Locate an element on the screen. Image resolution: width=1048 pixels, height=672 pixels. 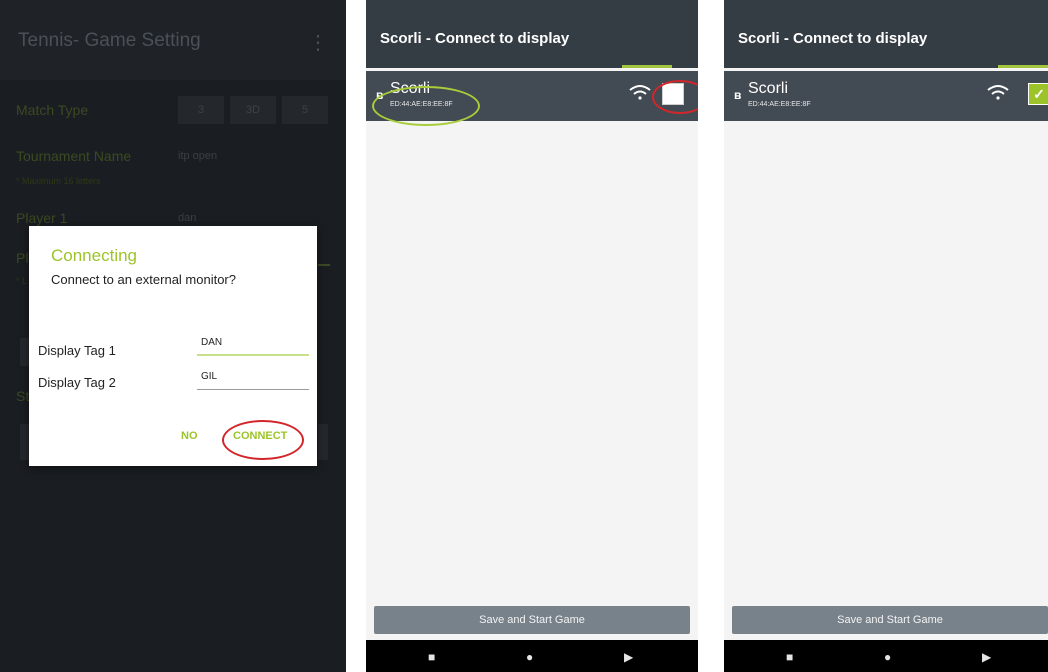
device-row: ʙ Scorli ED:44:AE:E8:EE:8F is located at coordinates (532, 96).